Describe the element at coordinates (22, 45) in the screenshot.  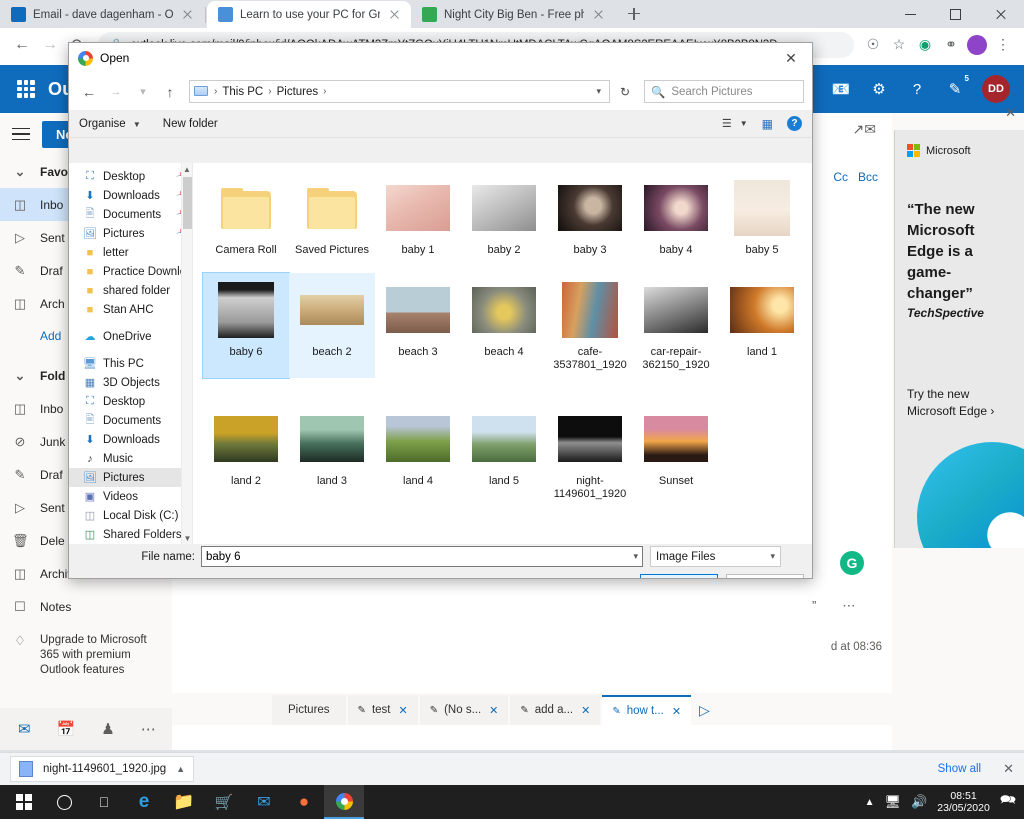
I see `back-icon: ←` at that location.